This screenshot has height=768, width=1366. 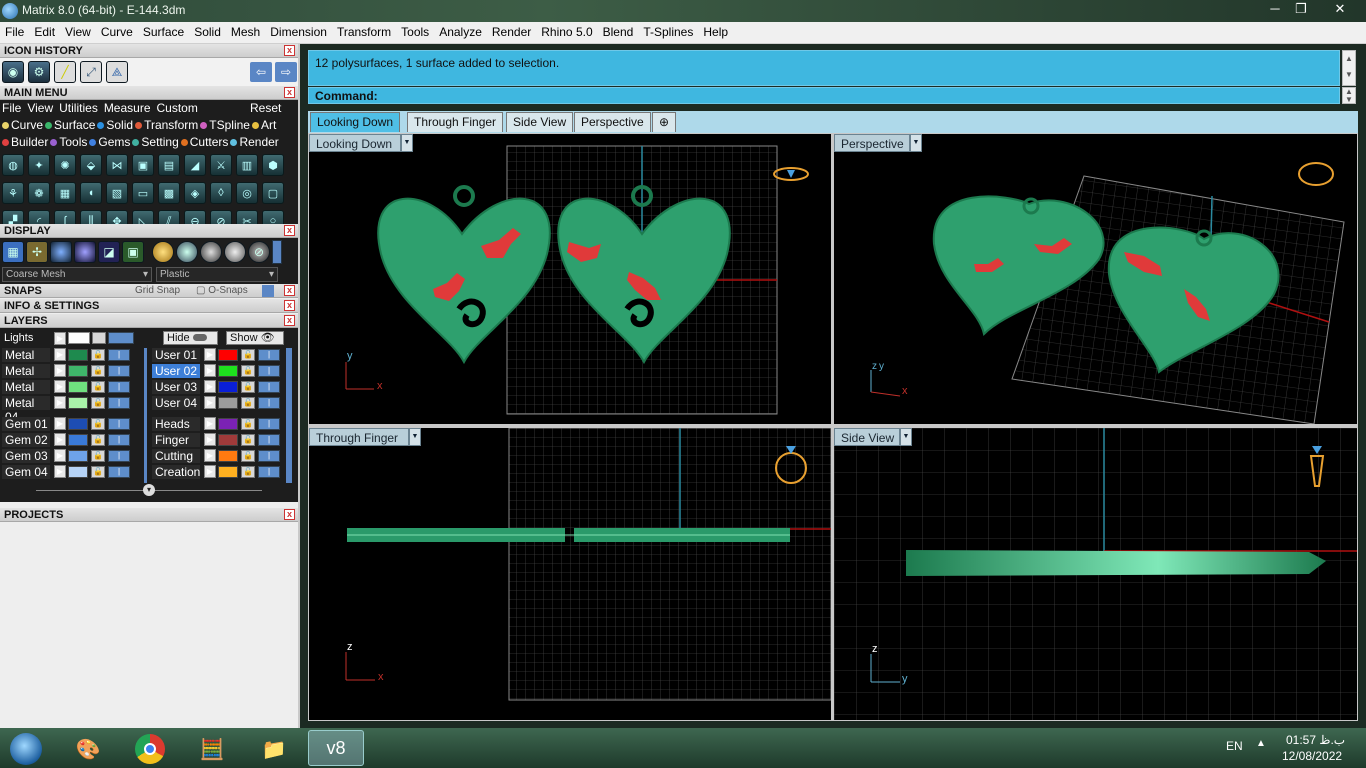 I want to click on language-indicator: EN, so click(x=1234, y=746).